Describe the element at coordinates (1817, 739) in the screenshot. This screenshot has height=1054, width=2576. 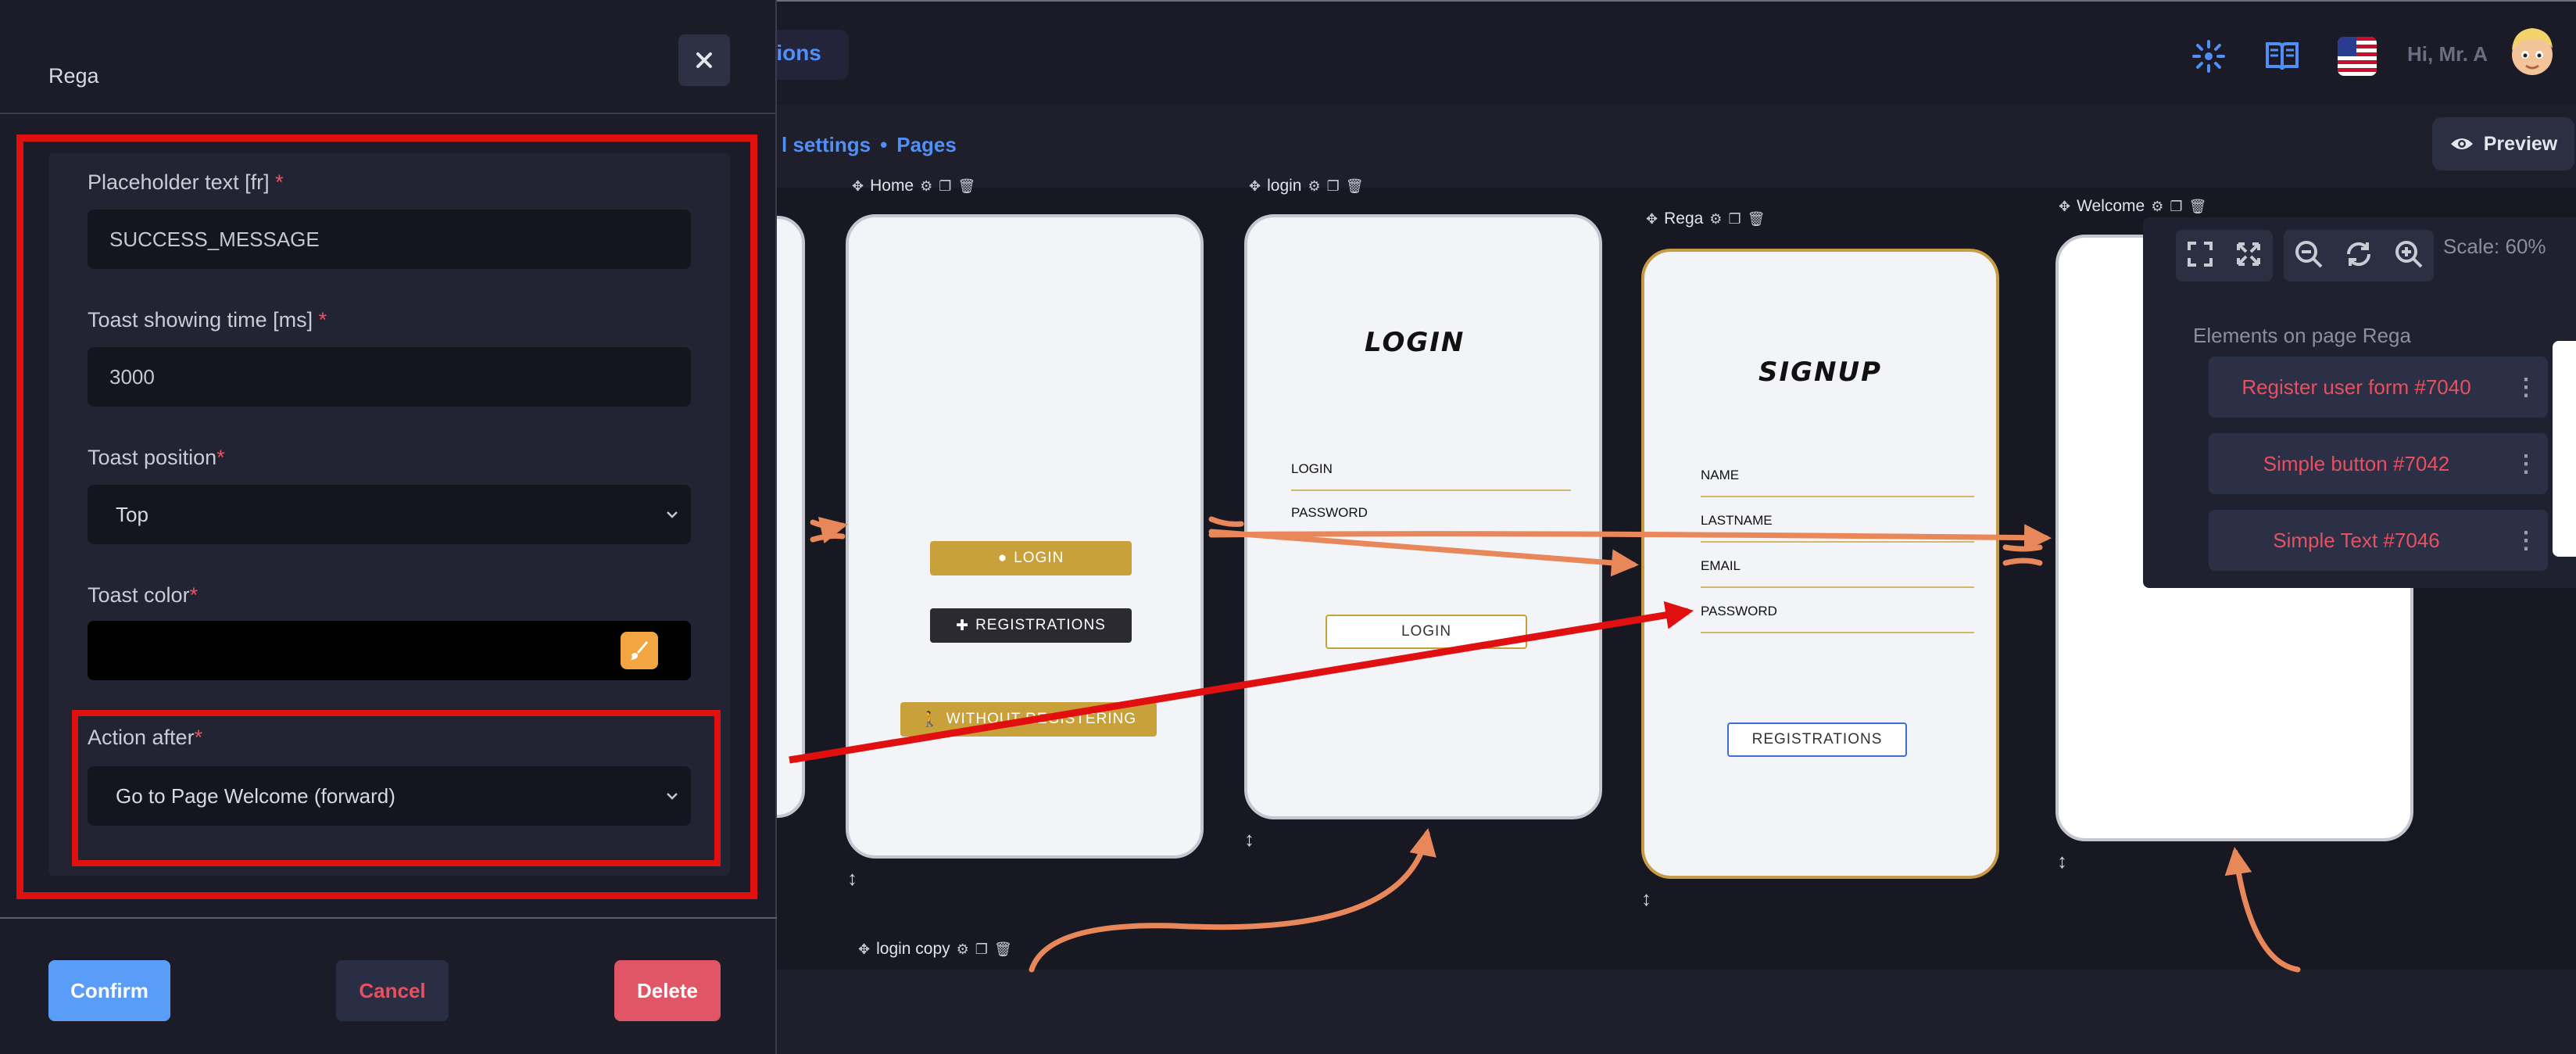
I see `rega-registrations-button: REGISTRATIONS` at that location.